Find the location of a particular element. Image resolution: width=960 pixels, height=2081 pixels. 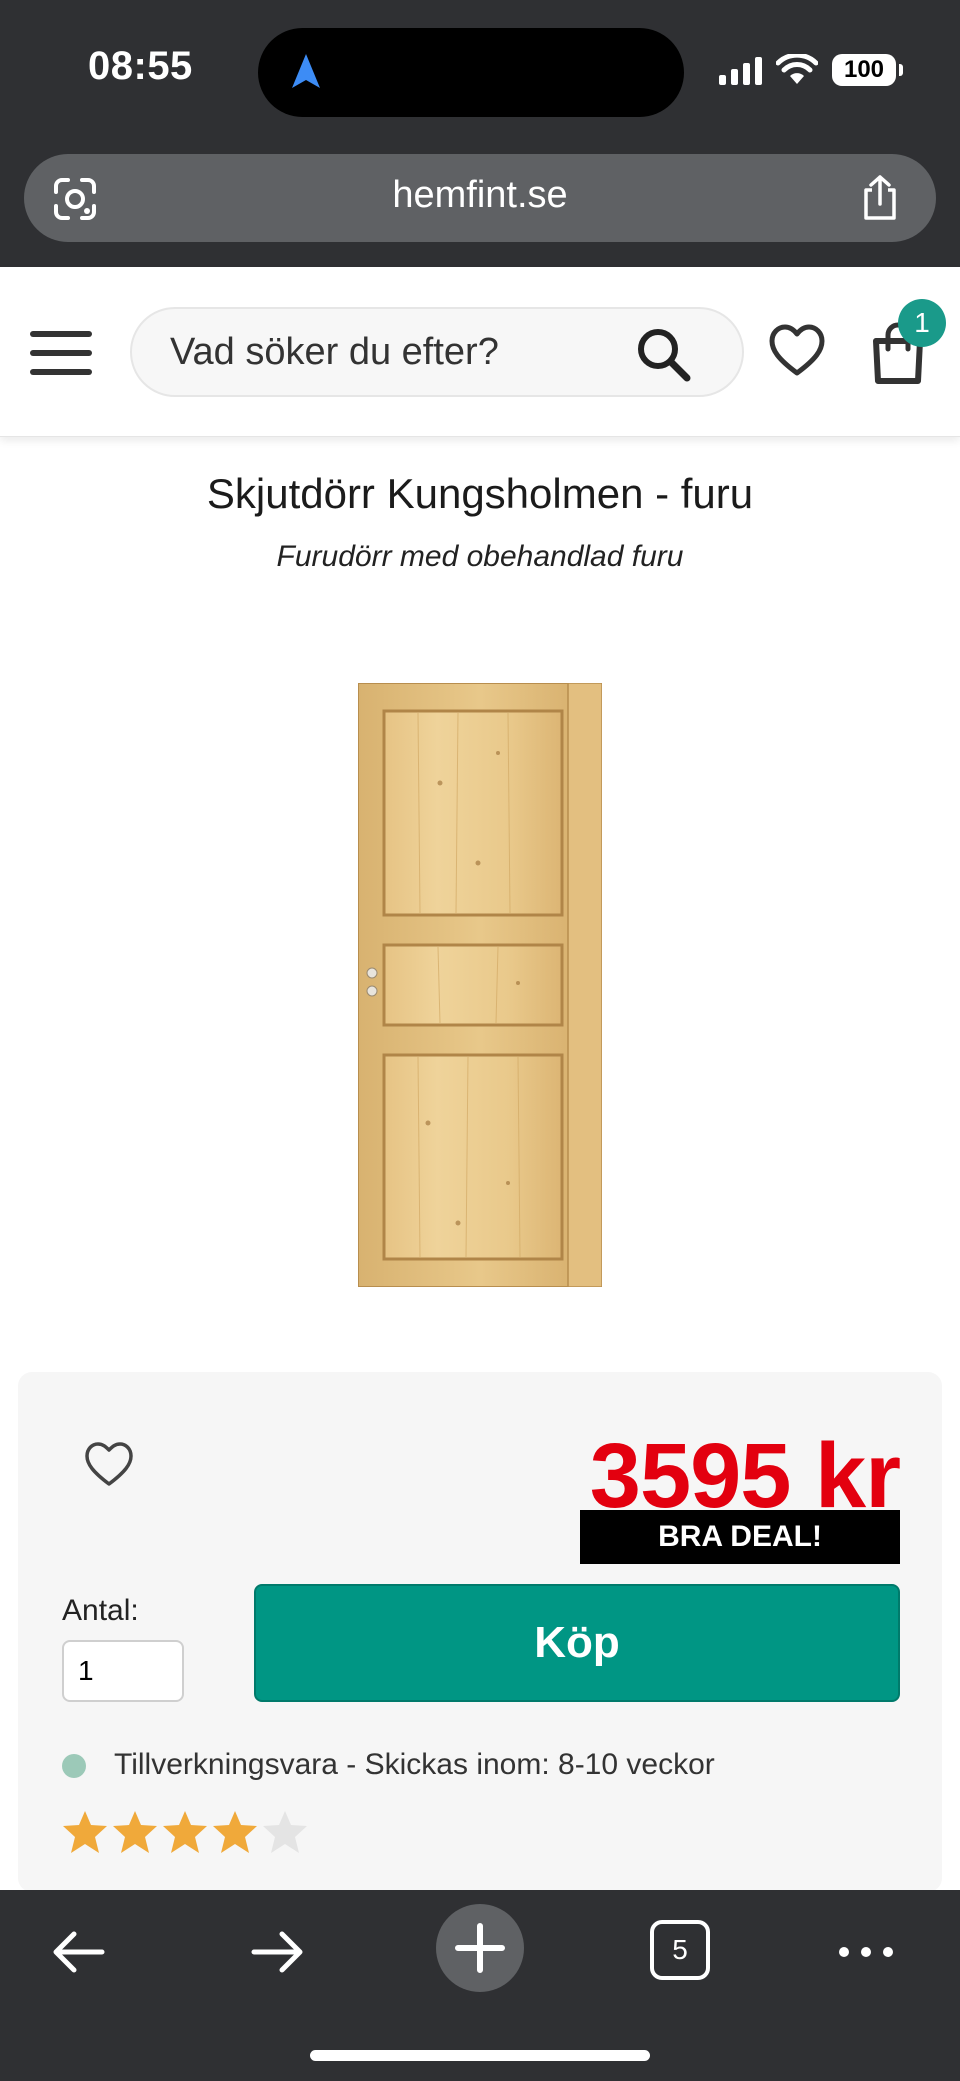

cart-count-badge: 1 is located at coordinates (922, 323).